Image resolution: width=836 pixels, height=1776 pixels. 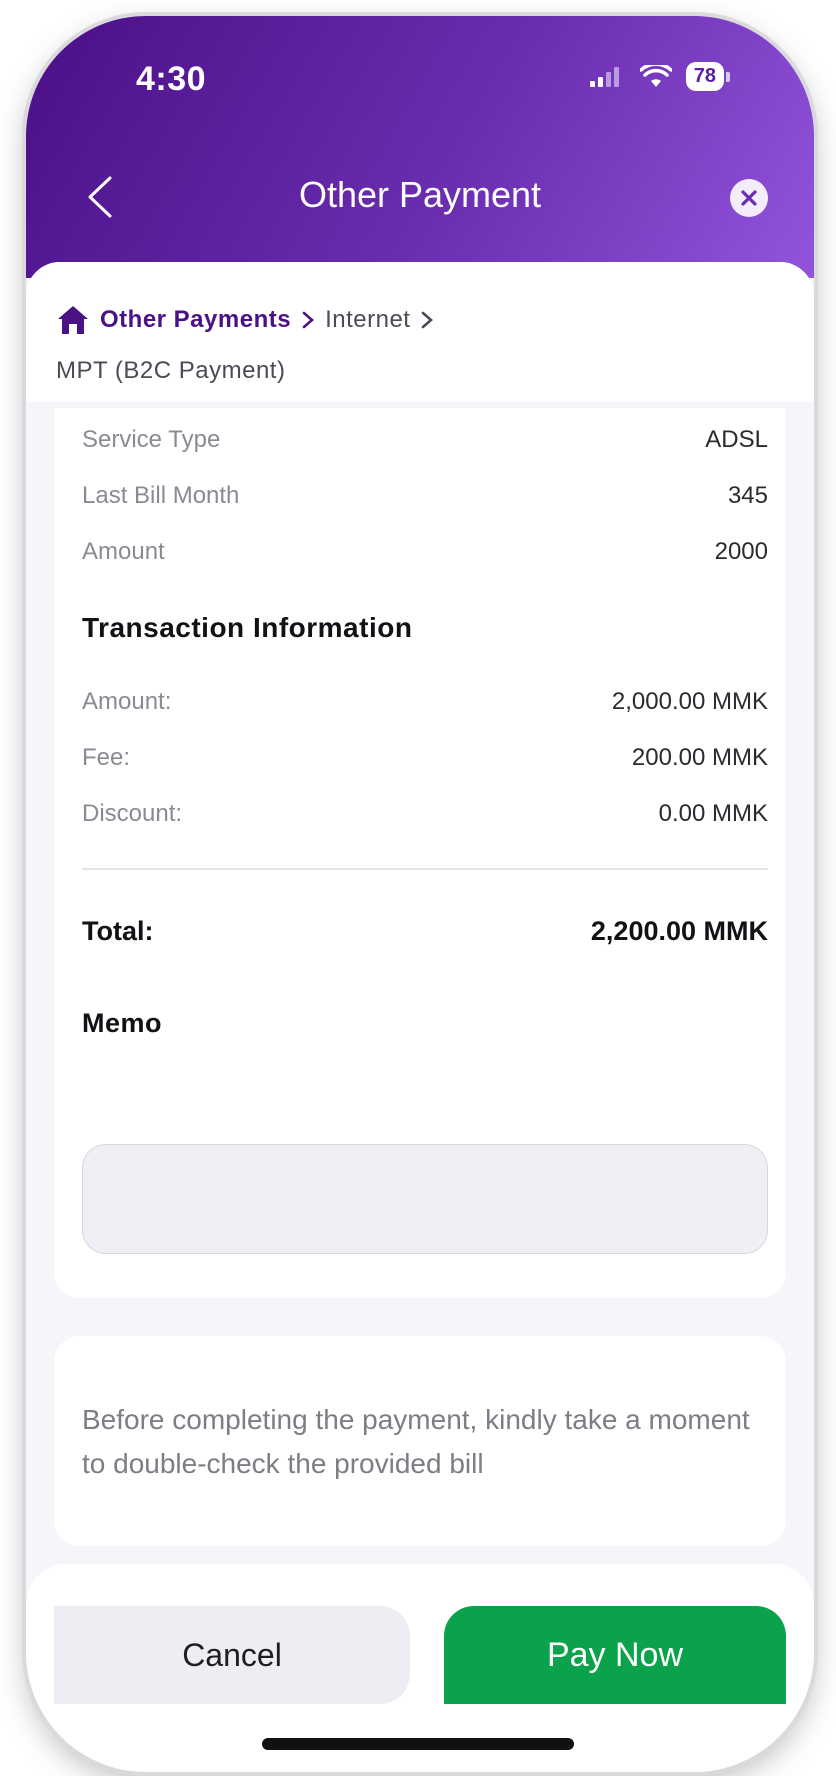 What do you see at coordinates (73, 320) in the screenshot?
I see `home-icon` at bounding box center [73, 320].